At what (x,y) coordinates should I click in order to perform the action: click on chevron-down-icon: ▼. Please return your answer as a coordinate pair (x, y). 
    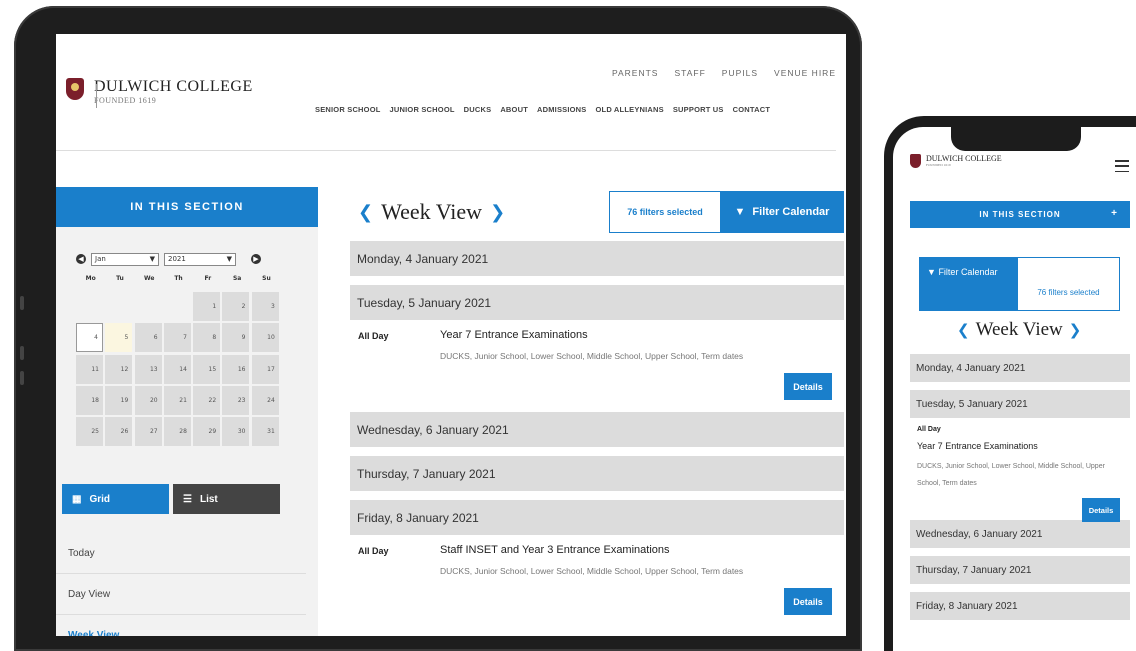
    Looking at the image, I should click on (229, 259).